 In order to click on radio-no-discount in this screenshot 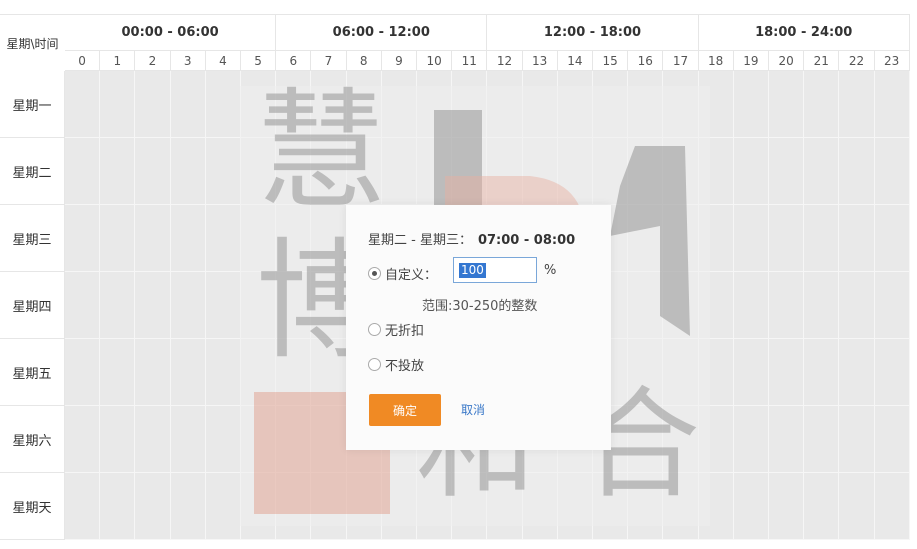, I will do `click(374, 329)`.